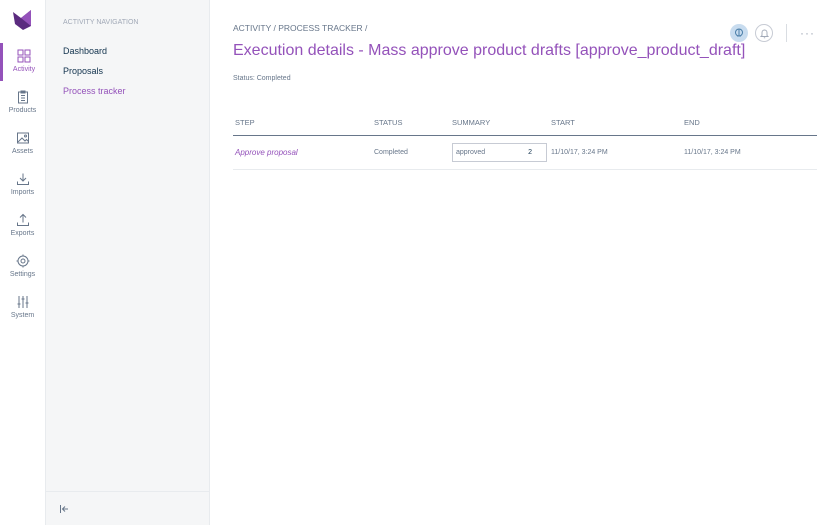 This screenshot has width=840, height=525. I want to click on breadcrumb: ACTIVITY / PROCESS TRACKER /, so click(300, 28).